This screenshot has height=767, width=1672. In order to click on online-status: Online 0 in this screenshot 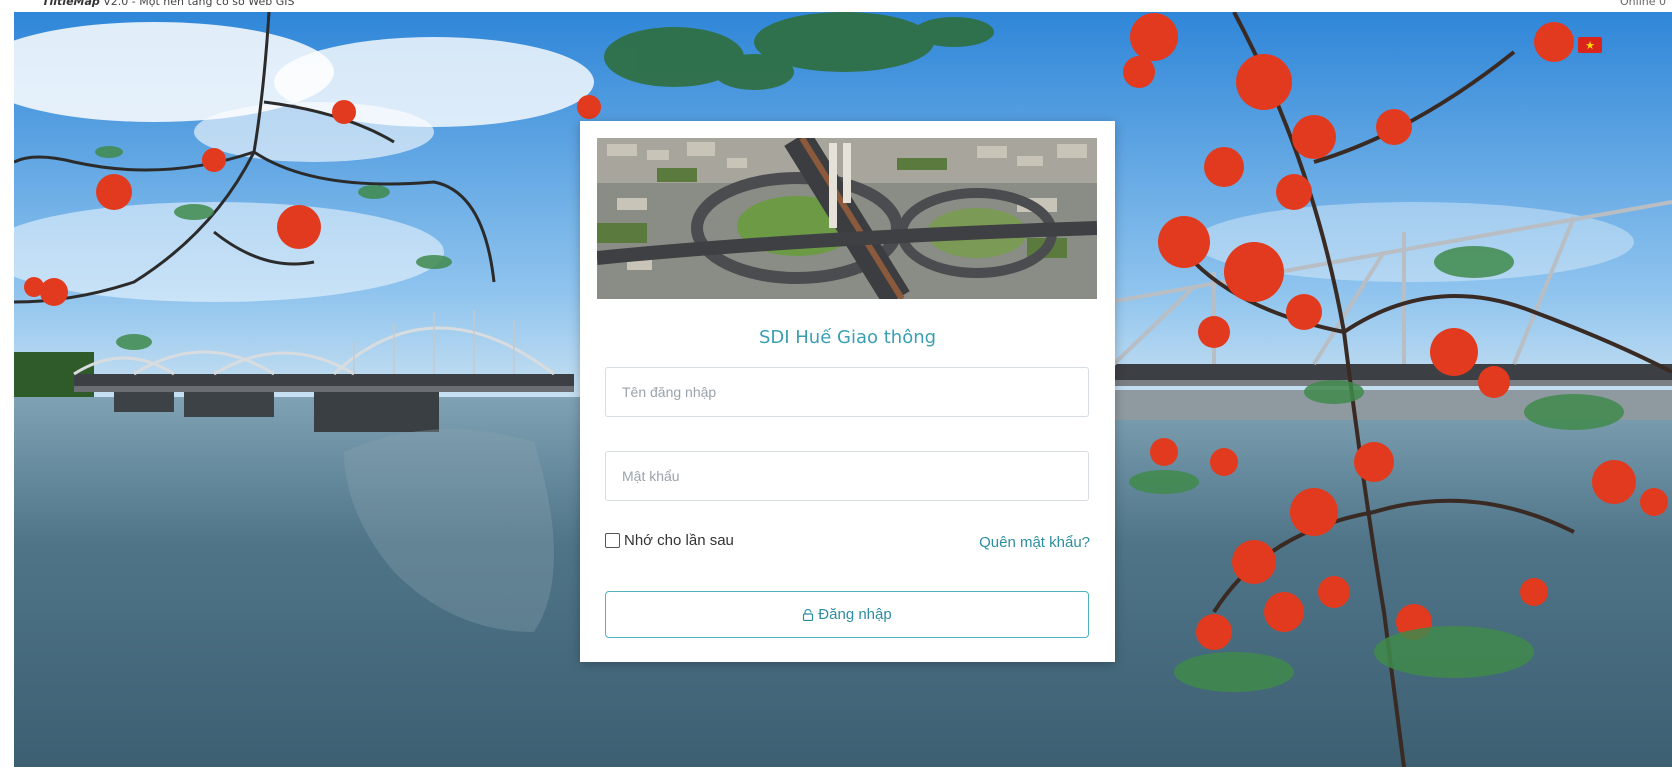, I will do `click(1643, 4)`.